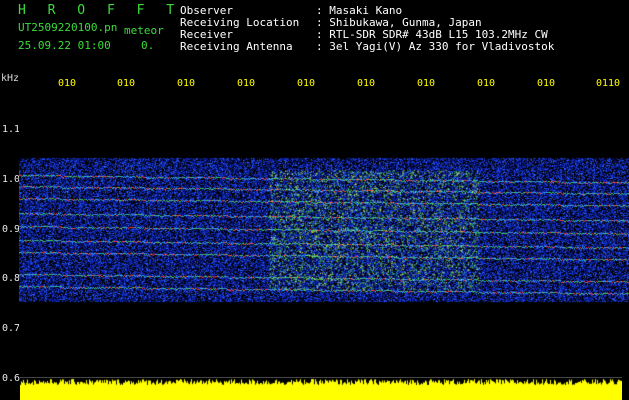 This screenshot has height=400, width=629. Describe the element at coordinates (10, 78) in the screenshot. I see `y-axis-unit: kHz` at that location.